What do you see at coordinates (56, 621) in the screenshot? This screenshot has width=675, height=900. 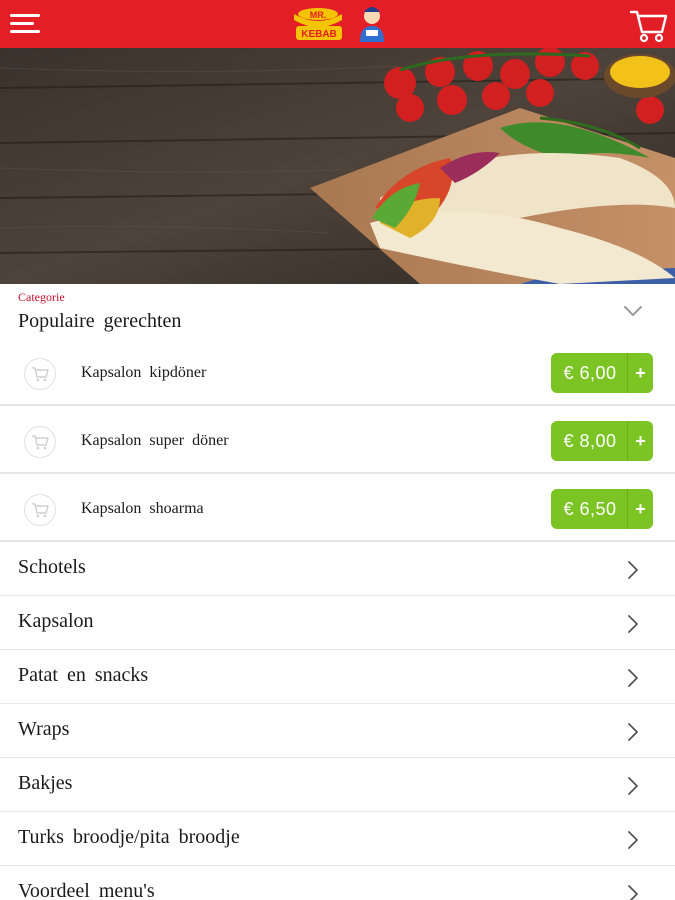 I see `category-item-label: Kapsalon` at bounding box center [56, 621].